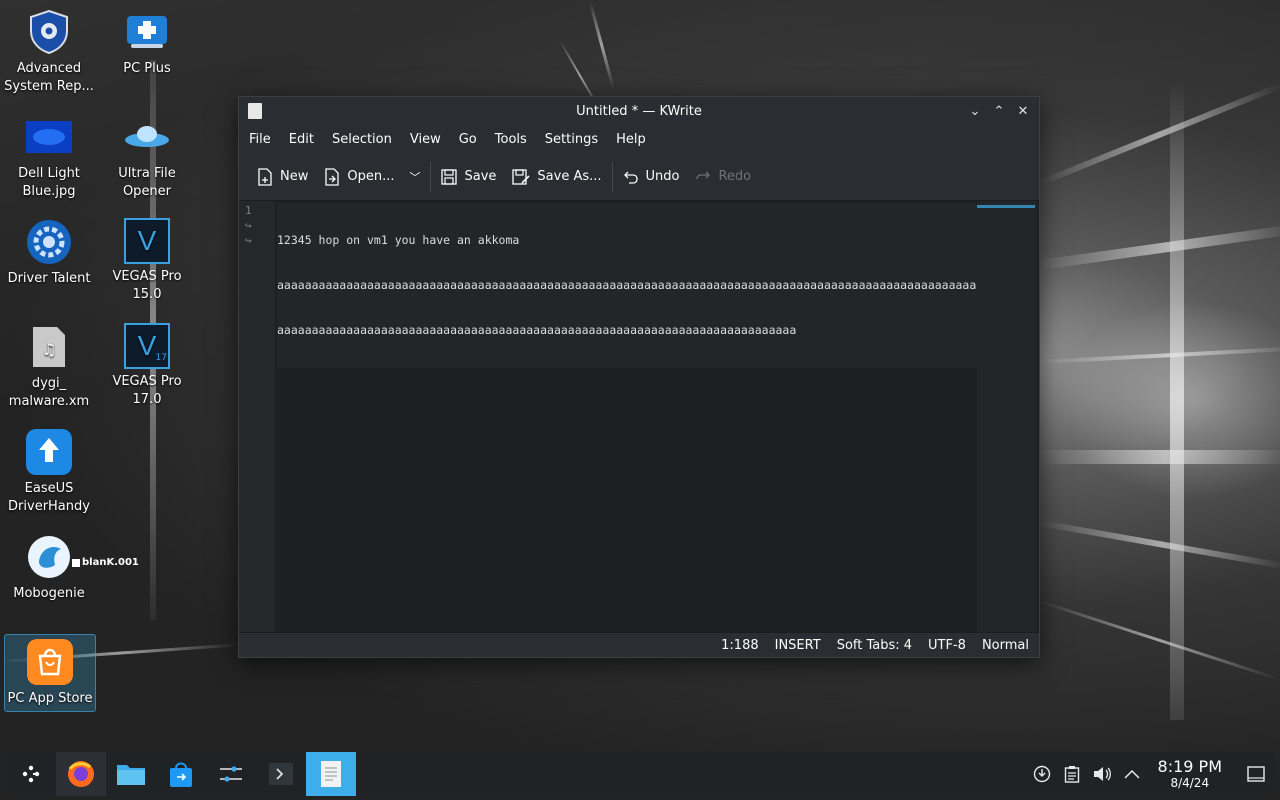 This screenshot has width=1280, height=800. What do you see at coordinates (739, 645) in the screenshot?
I see `cursor-position: 1:188` at bounding box center [739, 645].